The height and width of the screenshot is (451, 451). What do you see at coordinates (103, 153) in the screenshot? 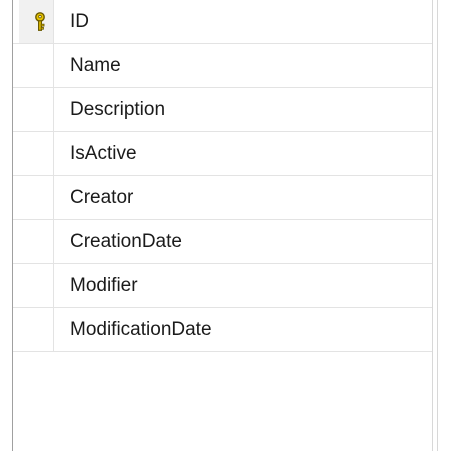
I see `column-name: IsActive` at bounding box center [103, 153].